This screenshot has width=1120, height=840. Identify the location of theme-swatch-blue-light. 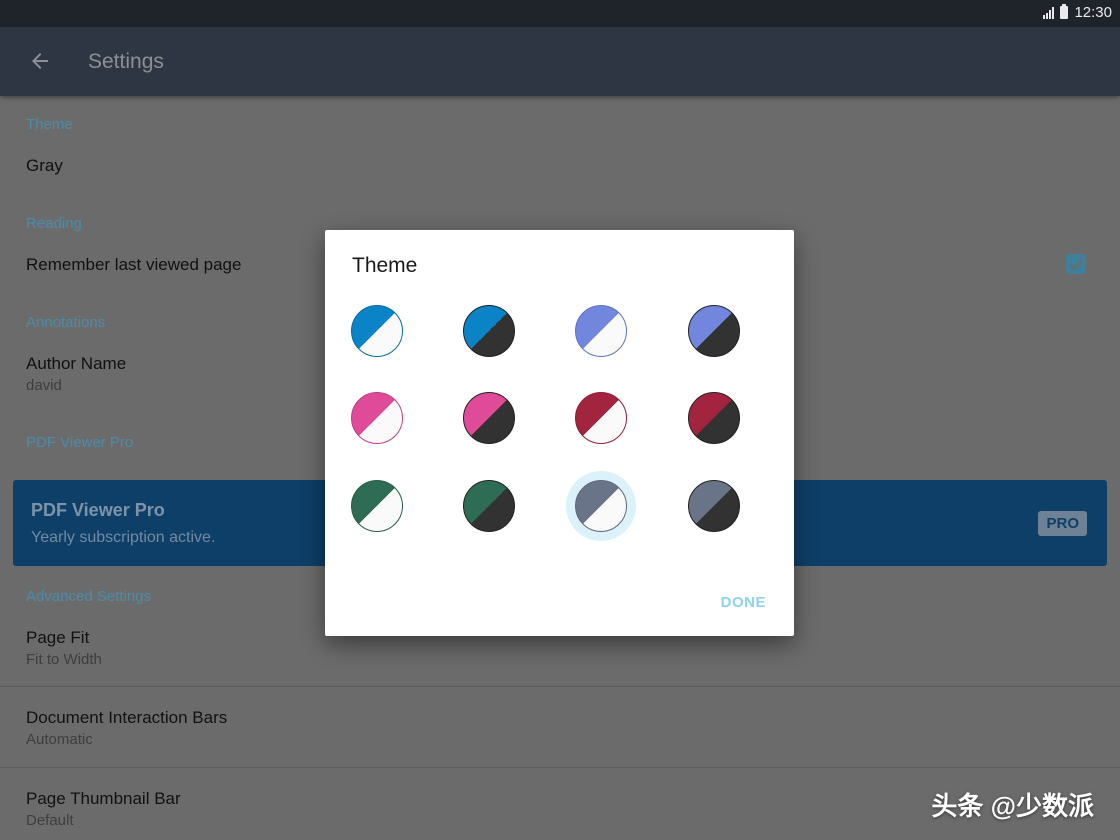
(377, 331).